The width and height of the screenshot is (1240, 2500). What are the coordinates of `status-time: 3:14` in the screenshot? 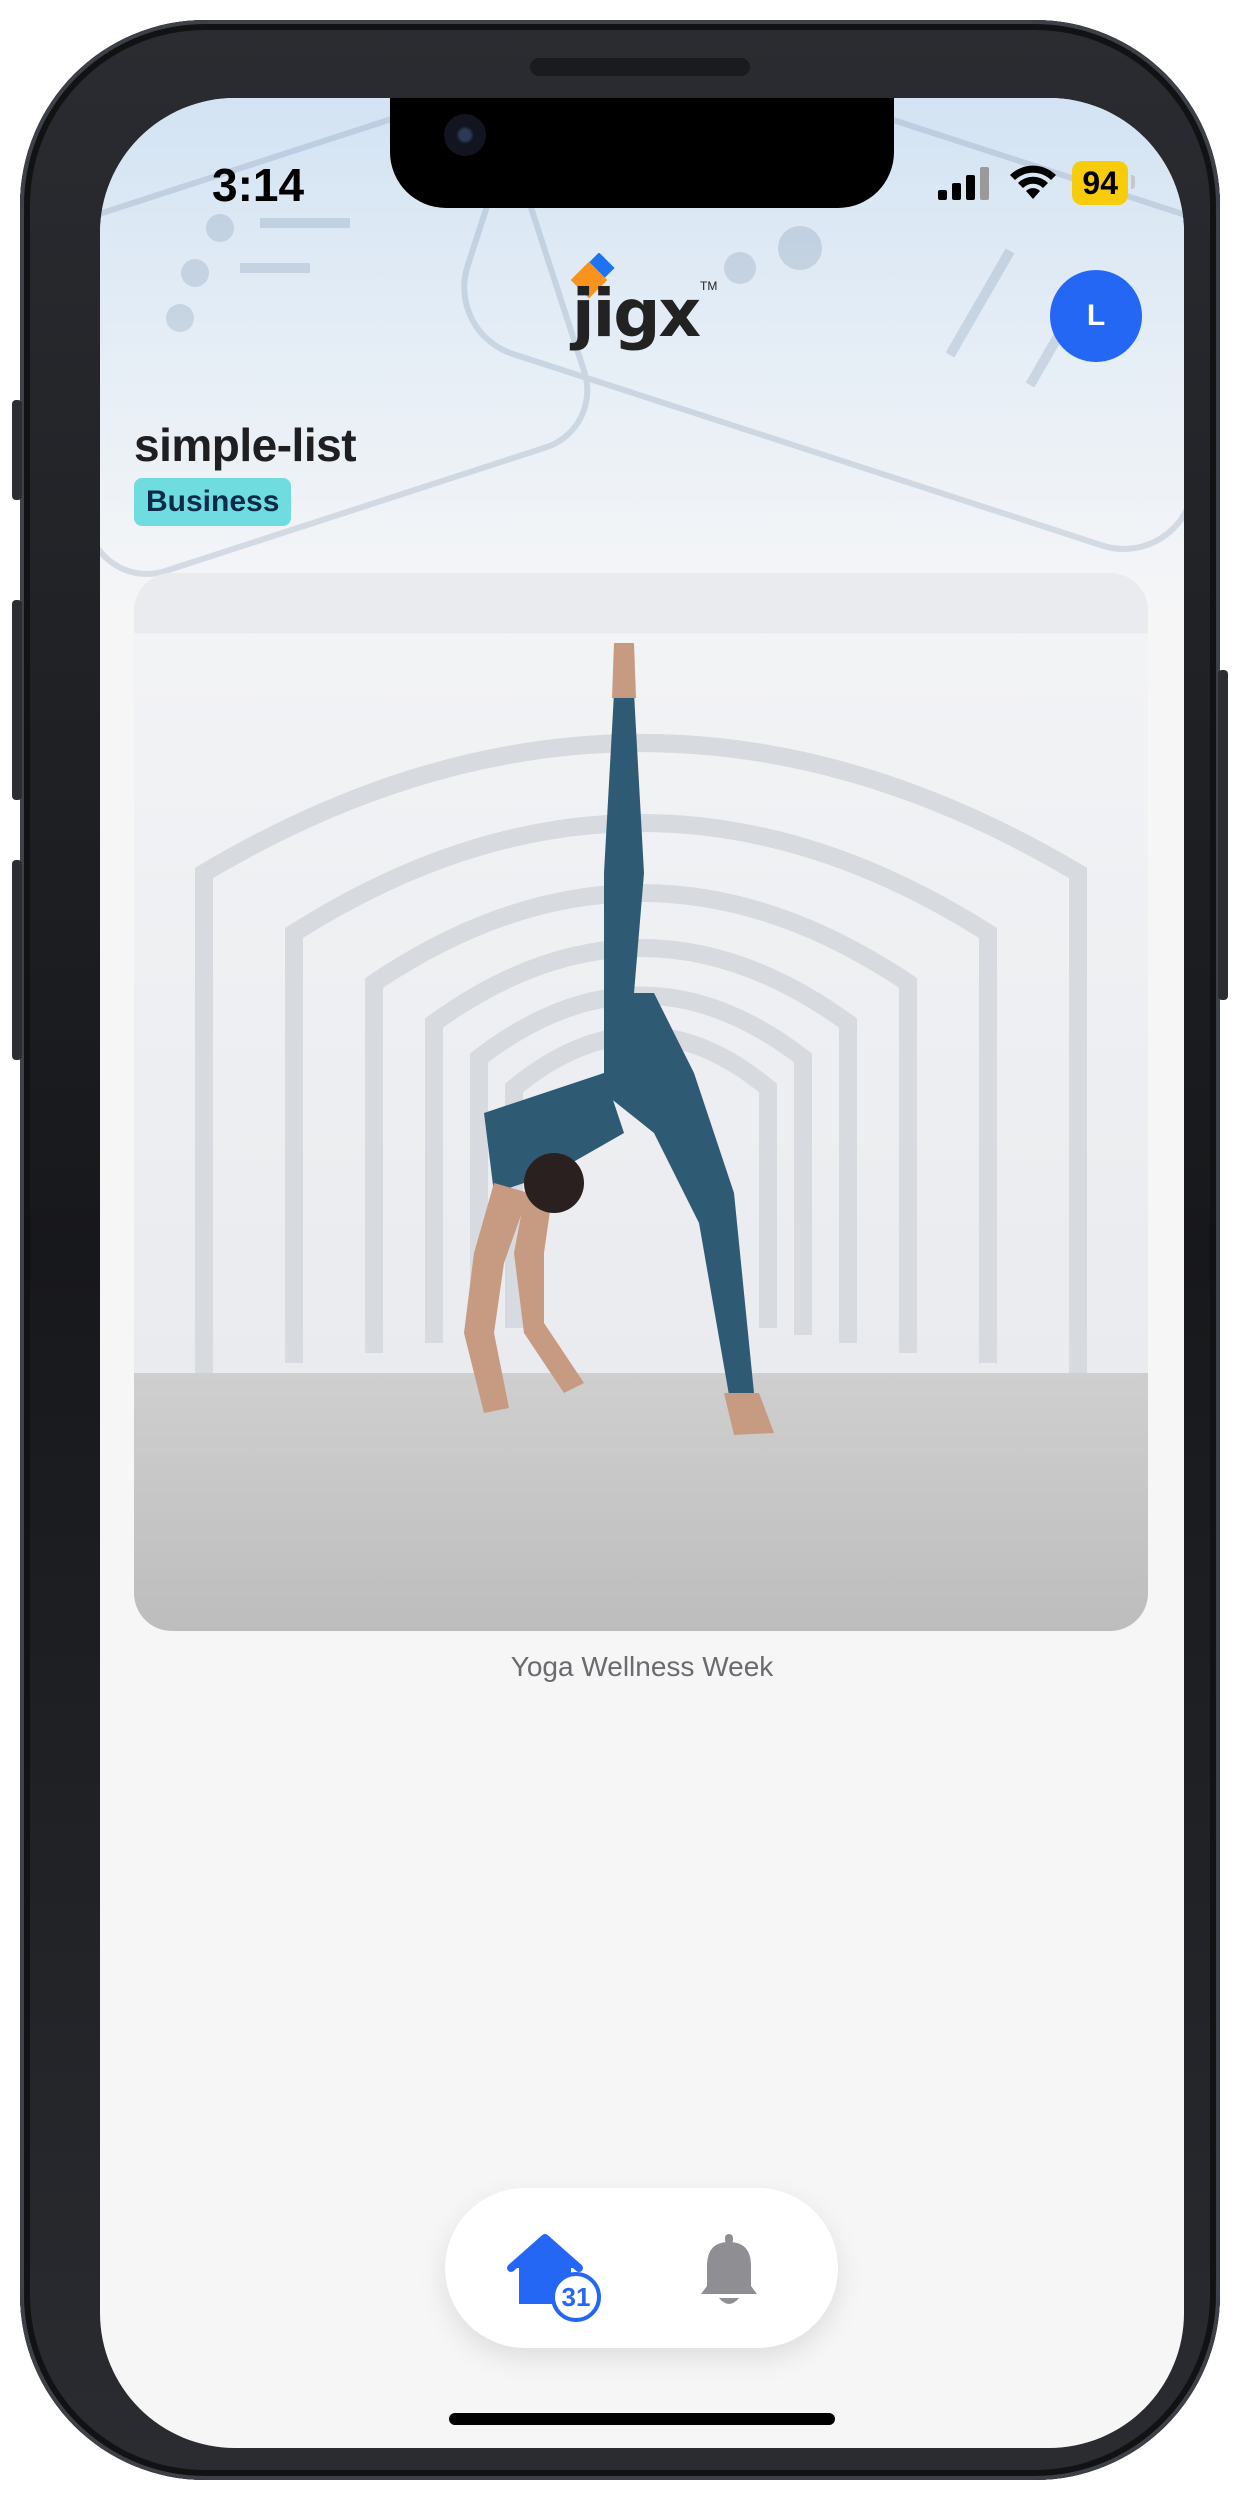 It's located at (258, 185).